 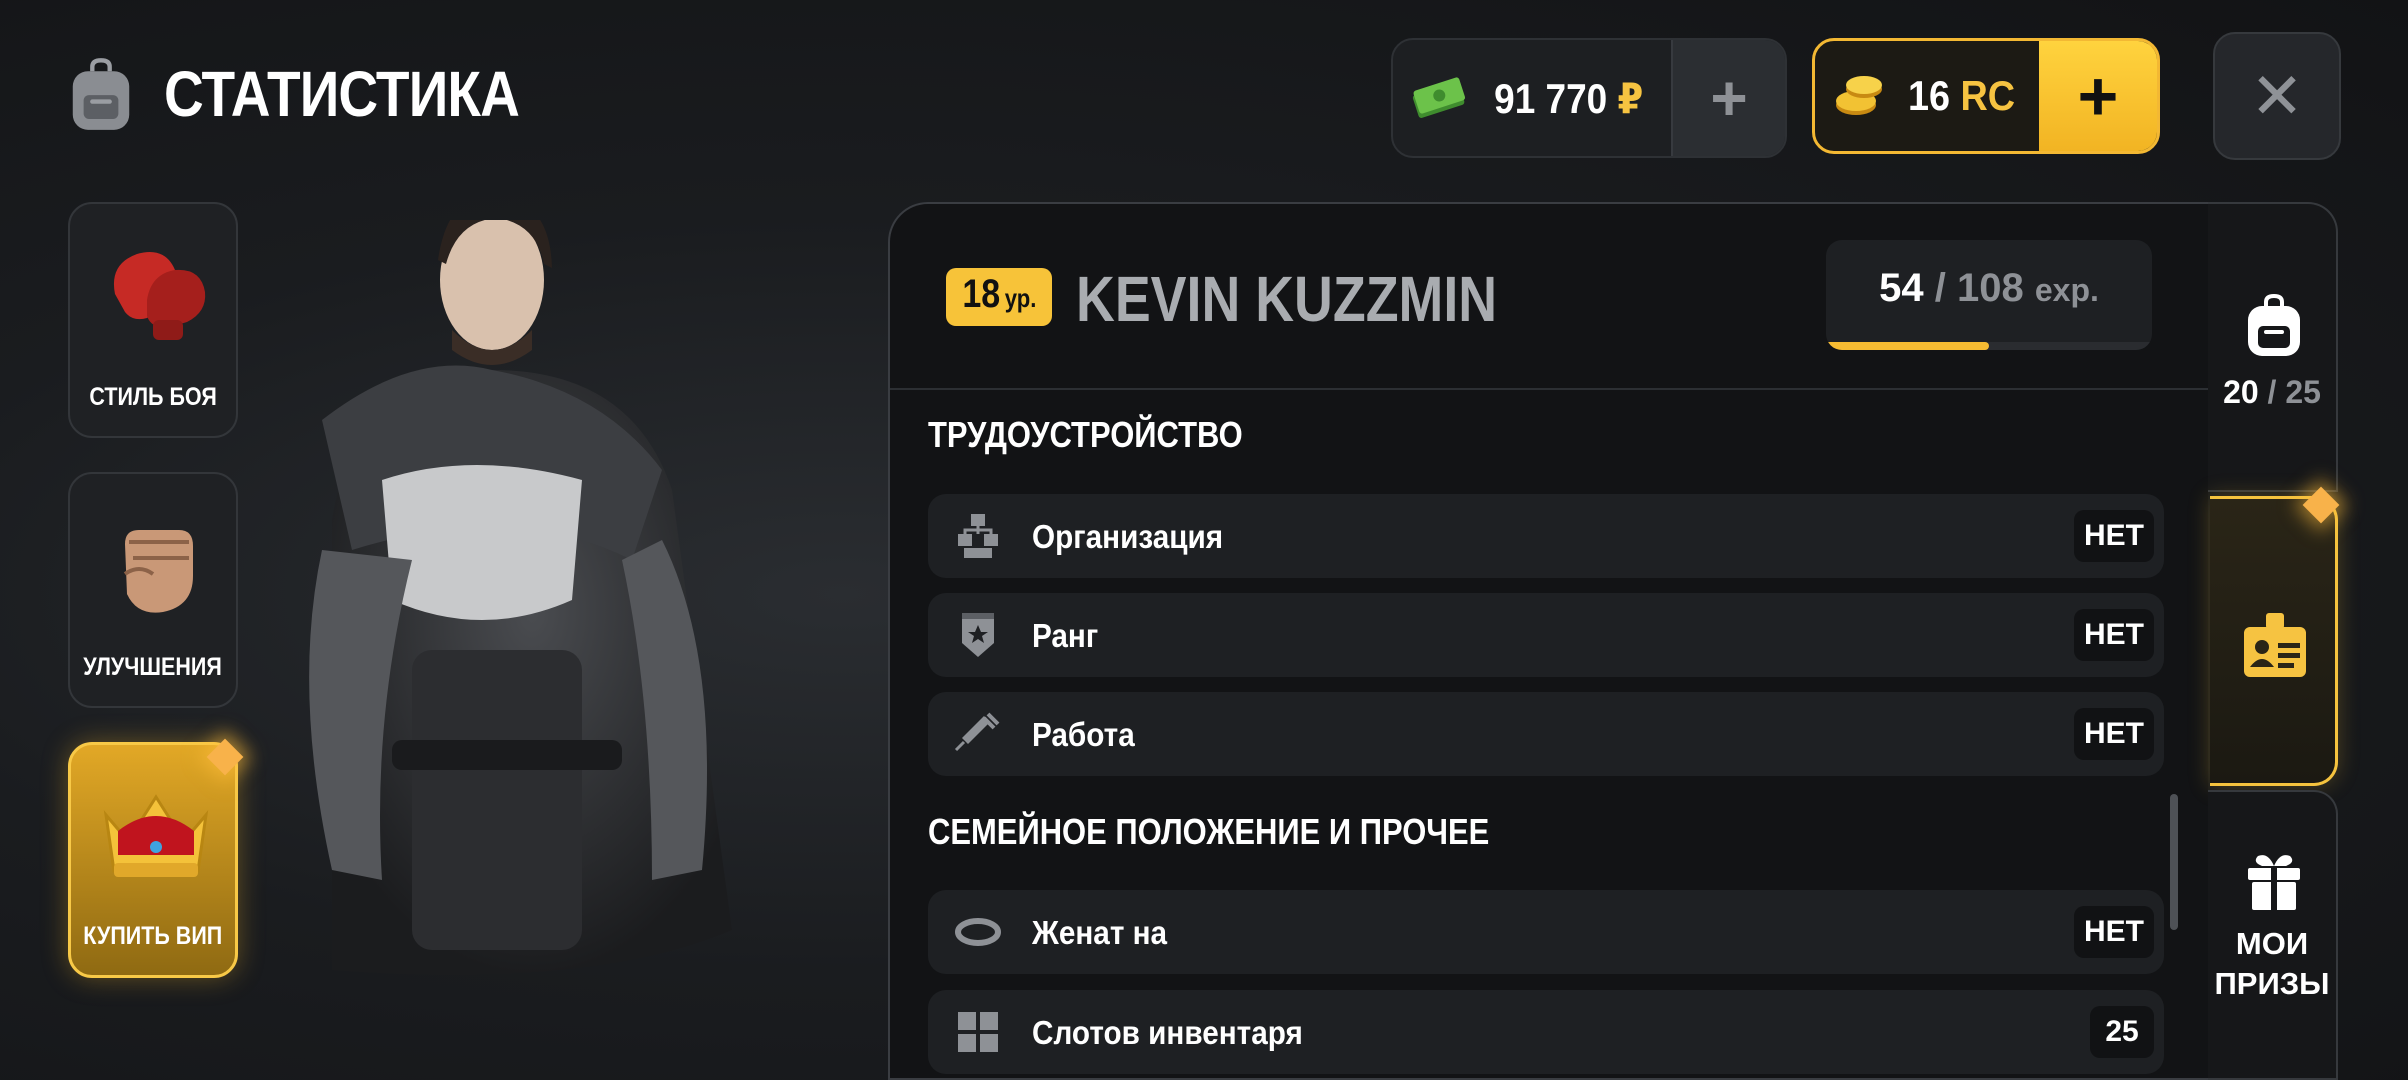 What do you see at coordinates (1167, 1032) in the screenshot?
I see `stat-label: Слотов инвентаря` at bounding box center [1167, 1032].